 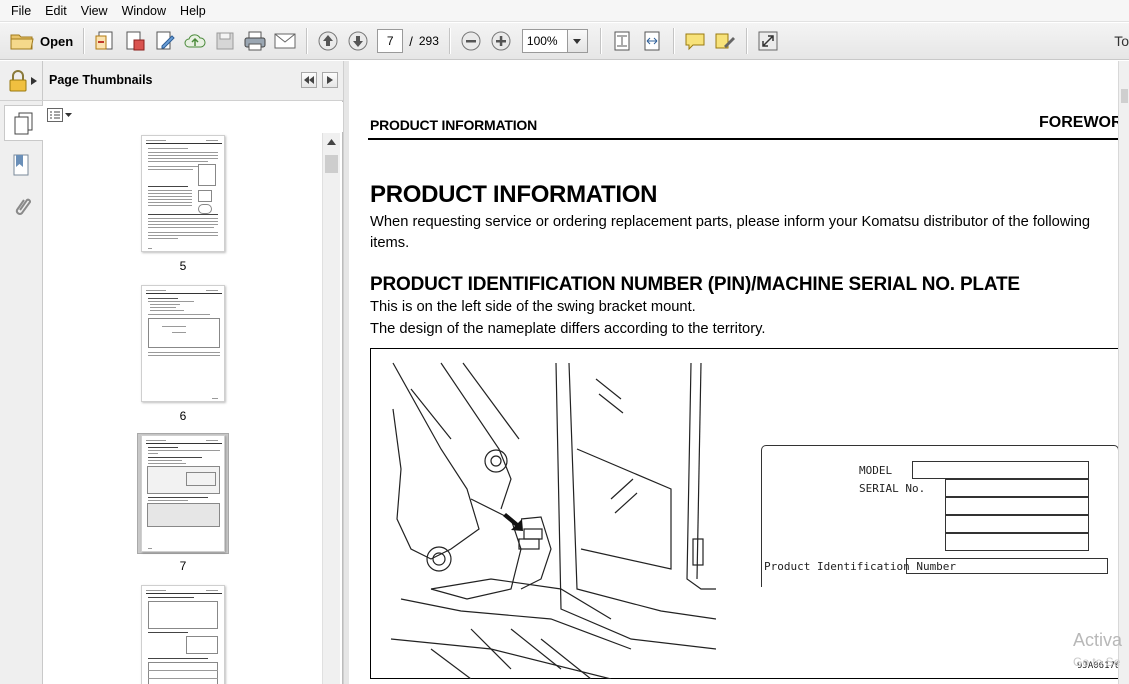 What do you see at coordinates (17, 80) in the screenshot?
I see `lock-icon` at bounding box center [17, 80].